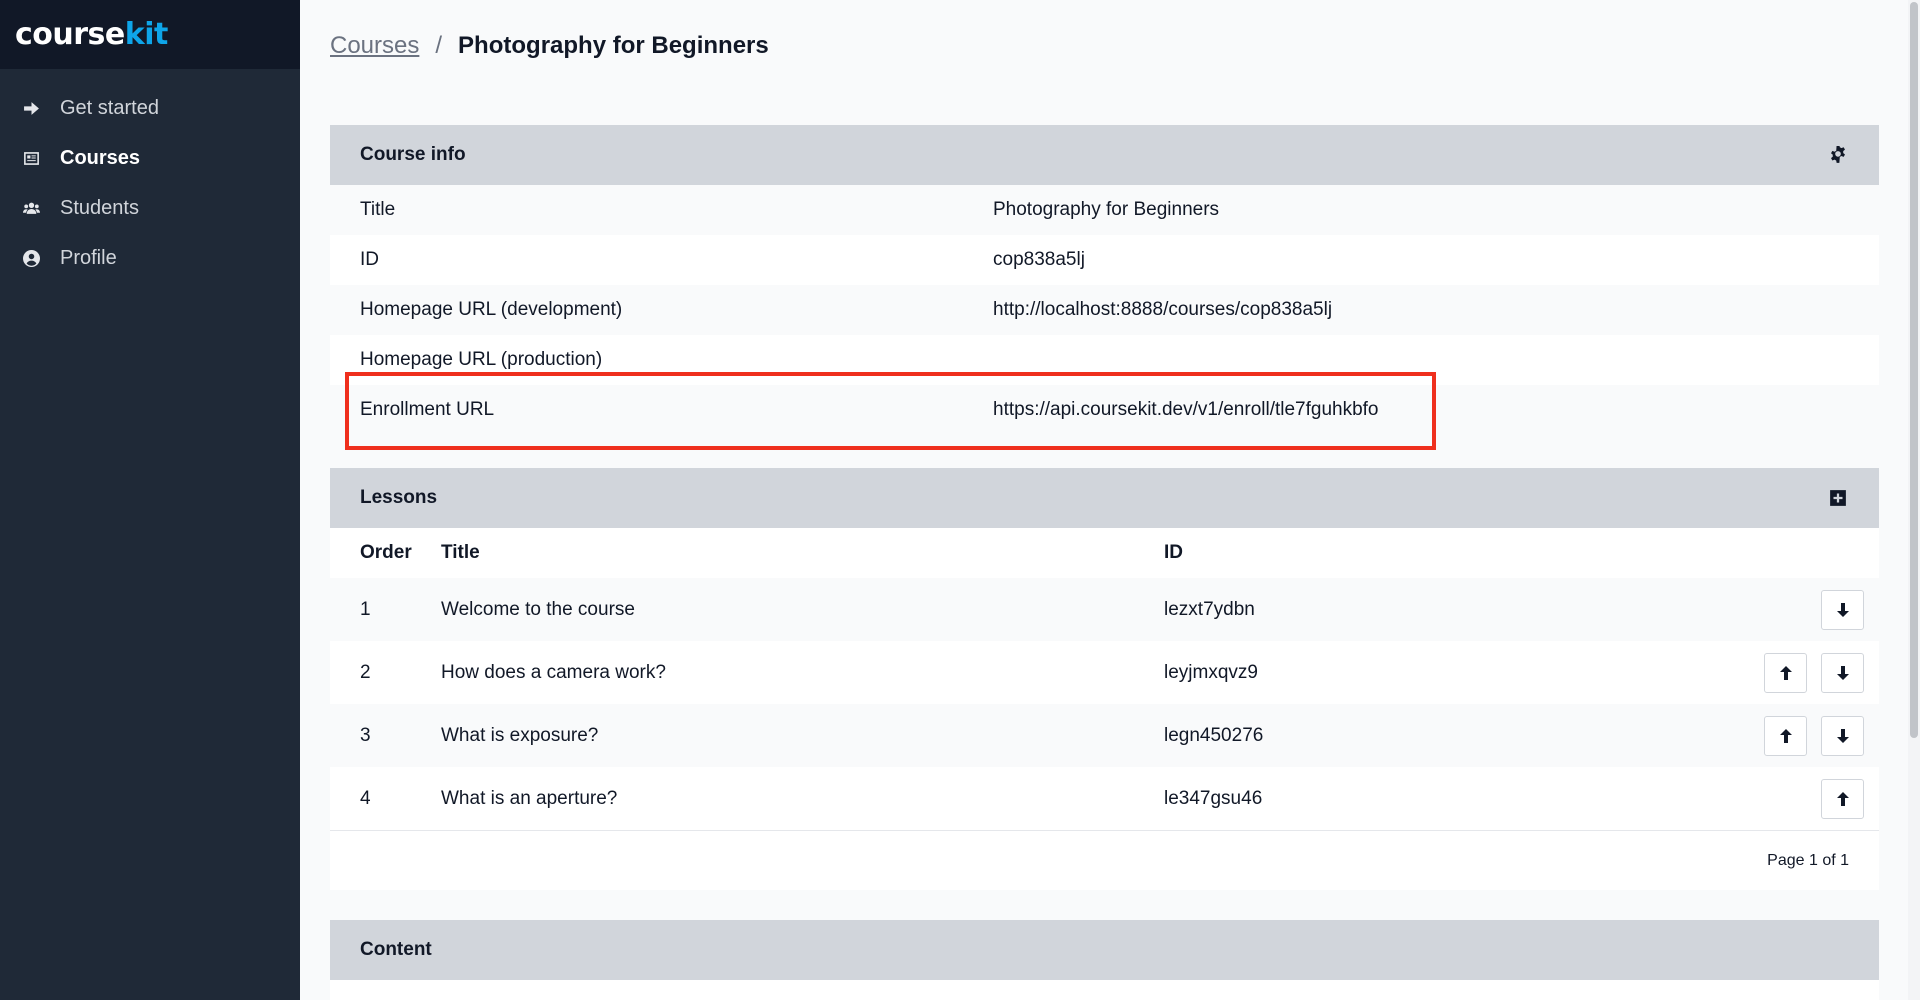  Describe the element at coordinates (529, 798) in the screenshot. I see `lesson-title: What is an aperture?` at that location.